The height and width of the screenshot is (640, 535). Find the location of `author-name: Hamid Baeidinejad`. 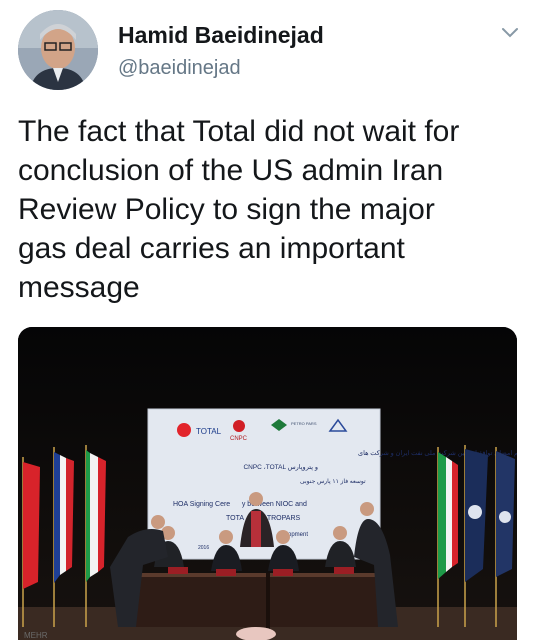

author-name: Hamid Baeidinejad is located at coordinates (221, 35).